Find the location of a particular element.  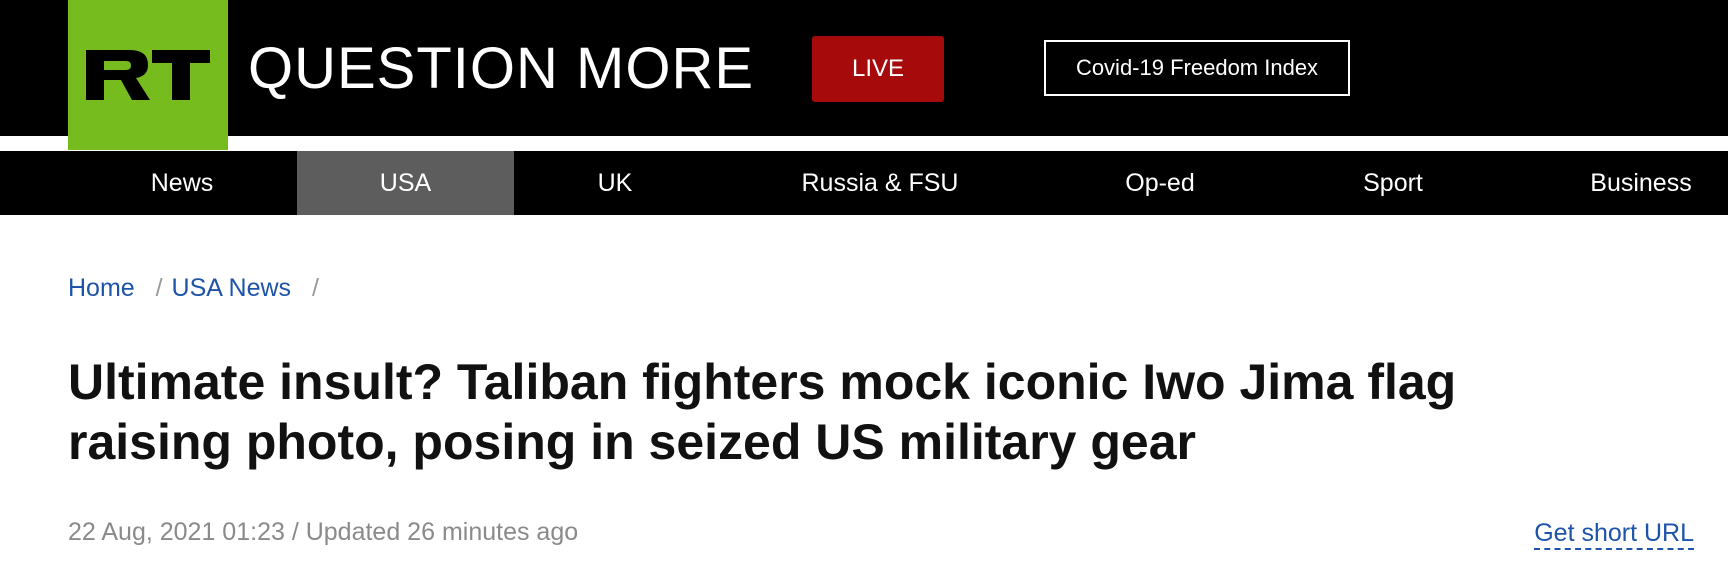

article-date: 22 Aug, 2021 01:23 is located at coordinates (176, 532).